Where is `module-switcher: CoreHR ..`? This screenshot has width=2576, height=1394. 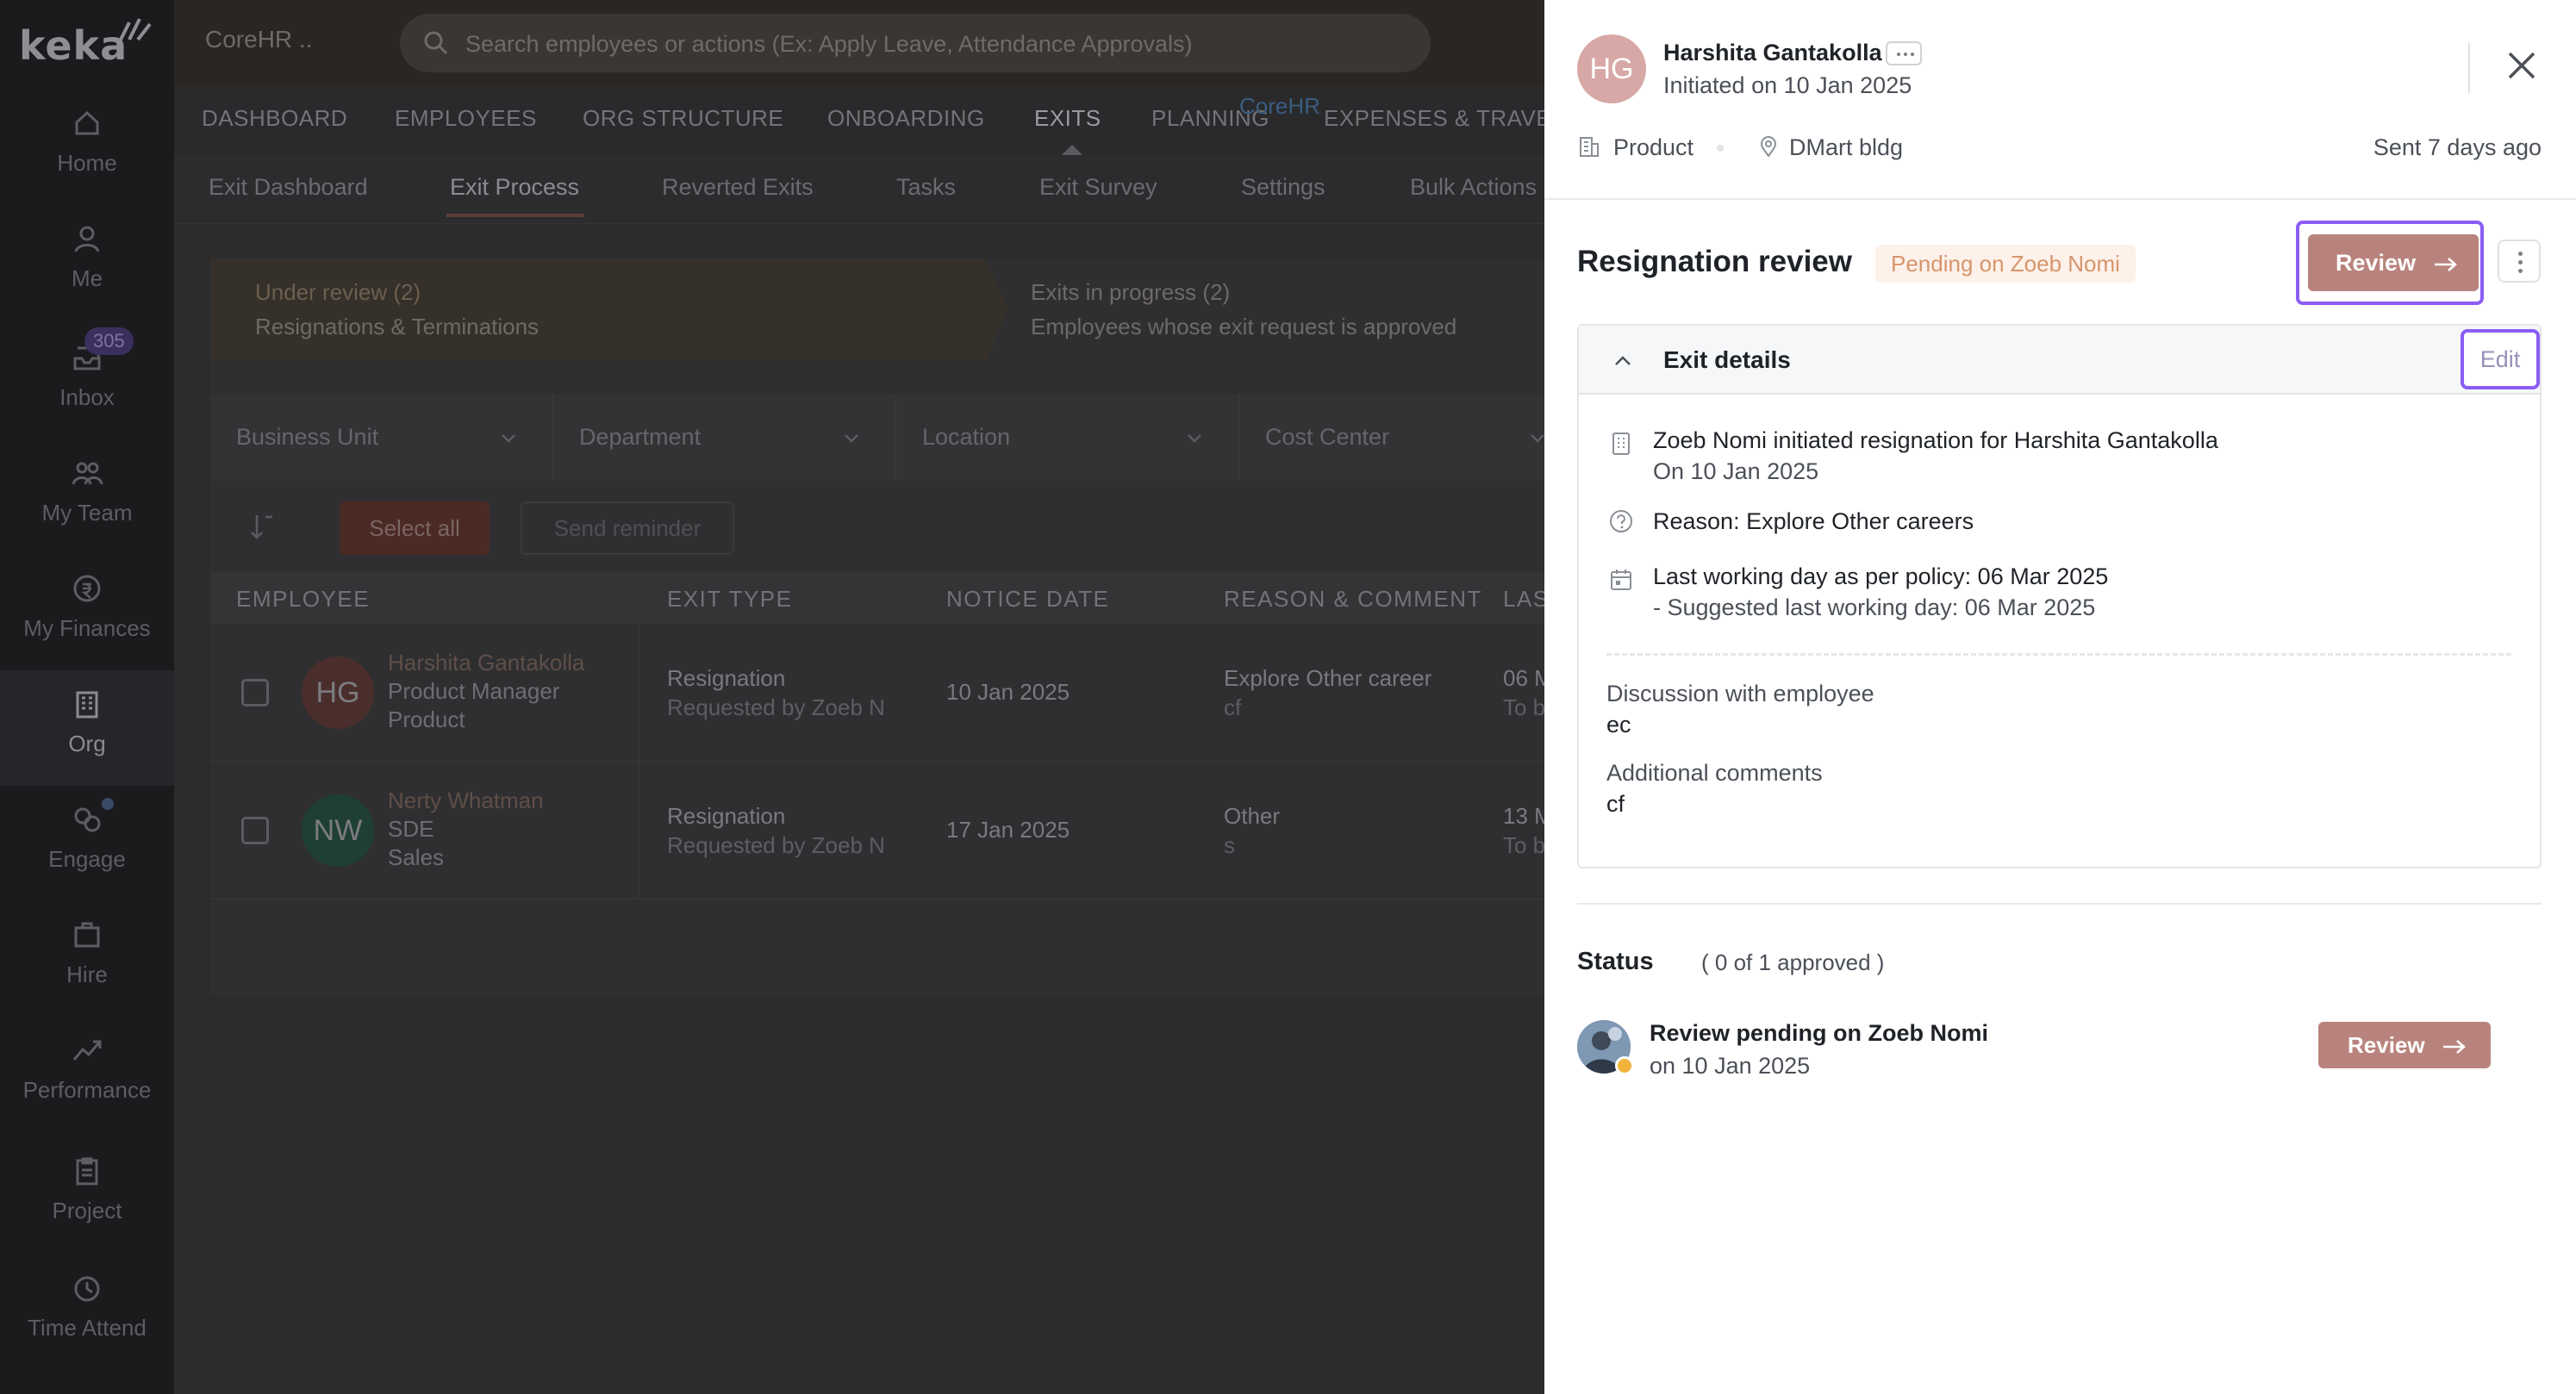 module-switcher: CoreHR .. is located at coordinates (258, 39).